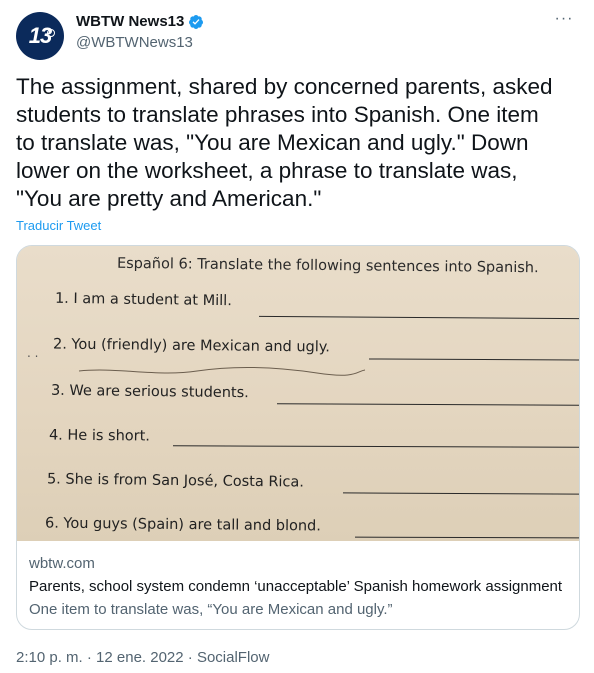 The width and height of the screenshot is (594, 673). I want to click on card-domain: wbtw.com, so click(62, 563).